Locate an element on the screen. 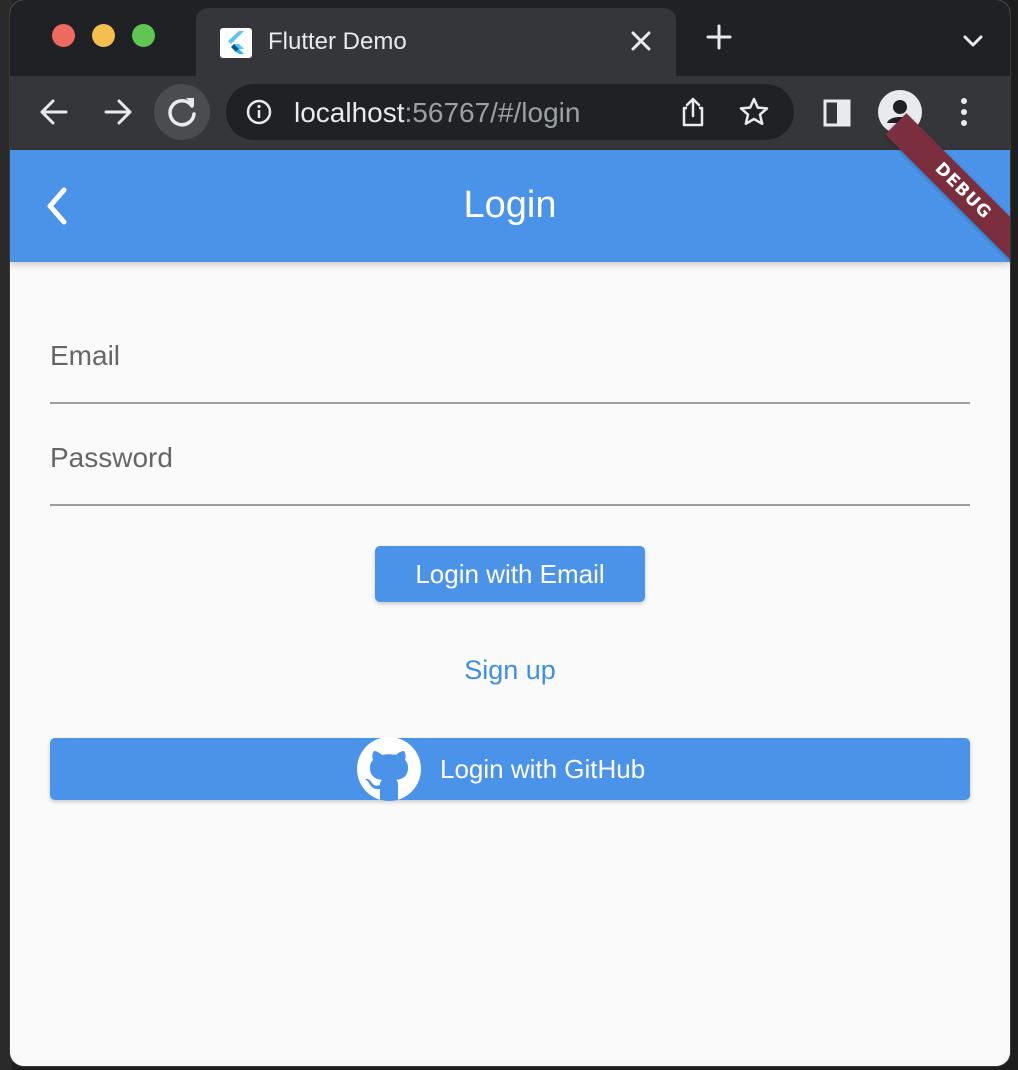  tab-strip: Flutter Demo is located at coordinates (510, 38).